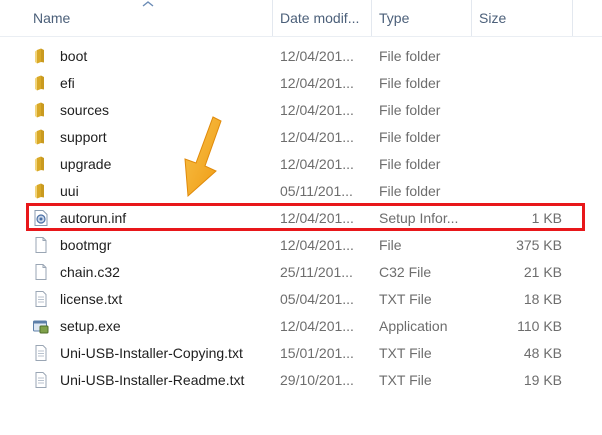 This screenshot has width=602, height=435. What do you see at coordinates (51, 18) in the screenshot?
I see `column-header-name: Name` at bounding box center [51, 18].